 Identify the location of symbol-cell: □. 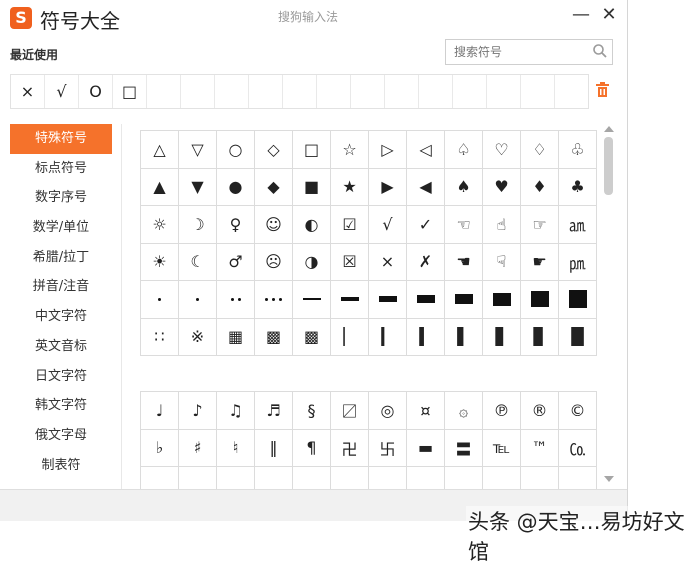
(312, 150).